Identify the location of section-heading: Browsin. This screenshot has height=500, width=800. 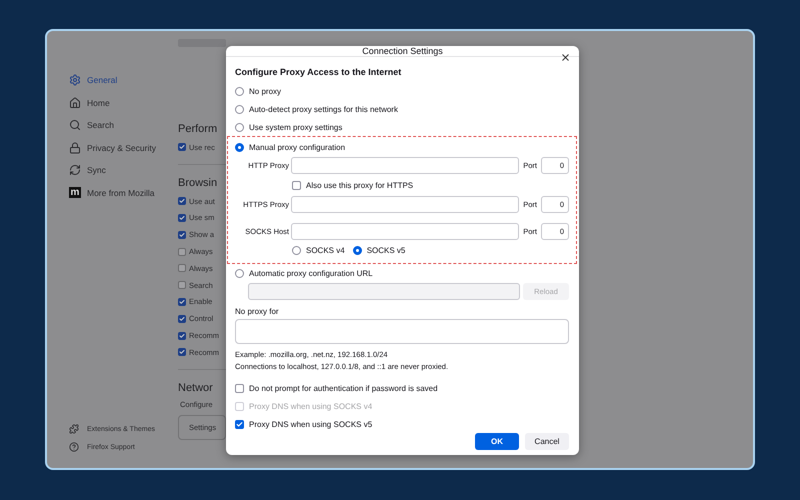
(198, 182).